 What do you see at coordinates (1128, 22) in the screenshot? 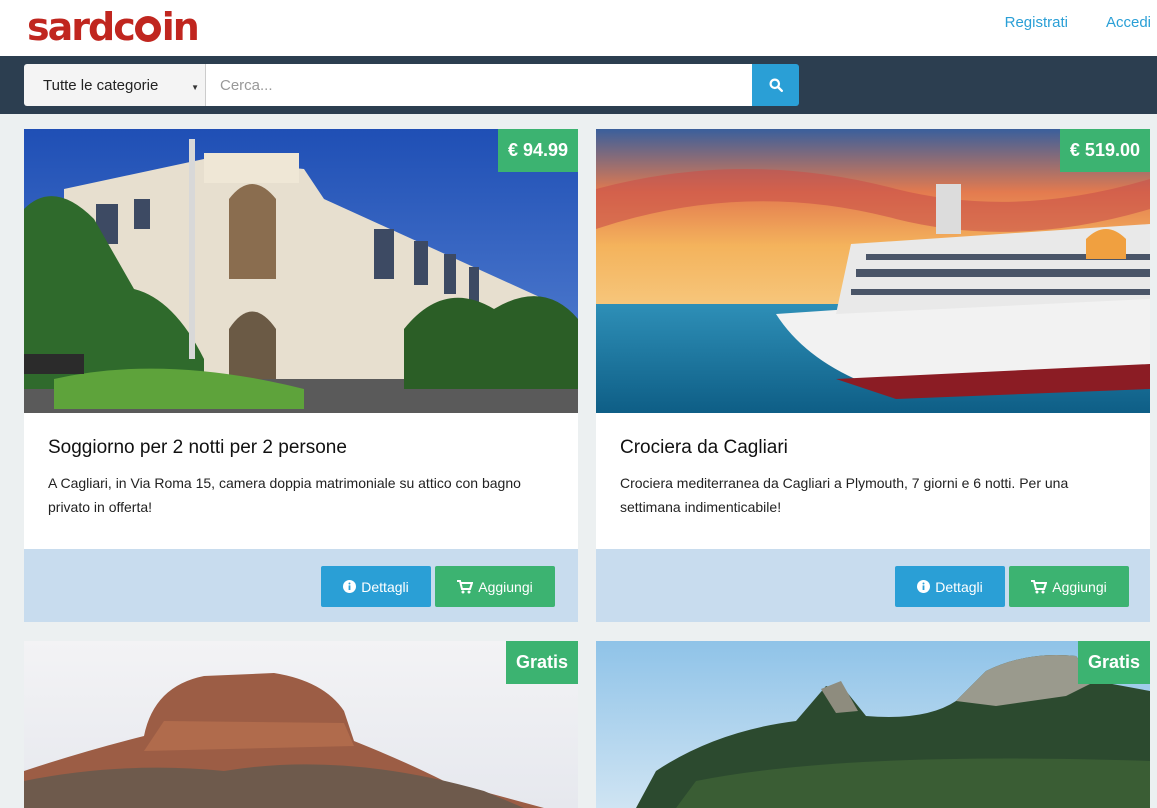
I see `login-link: Accedi` at bounding box center [1128, 22].